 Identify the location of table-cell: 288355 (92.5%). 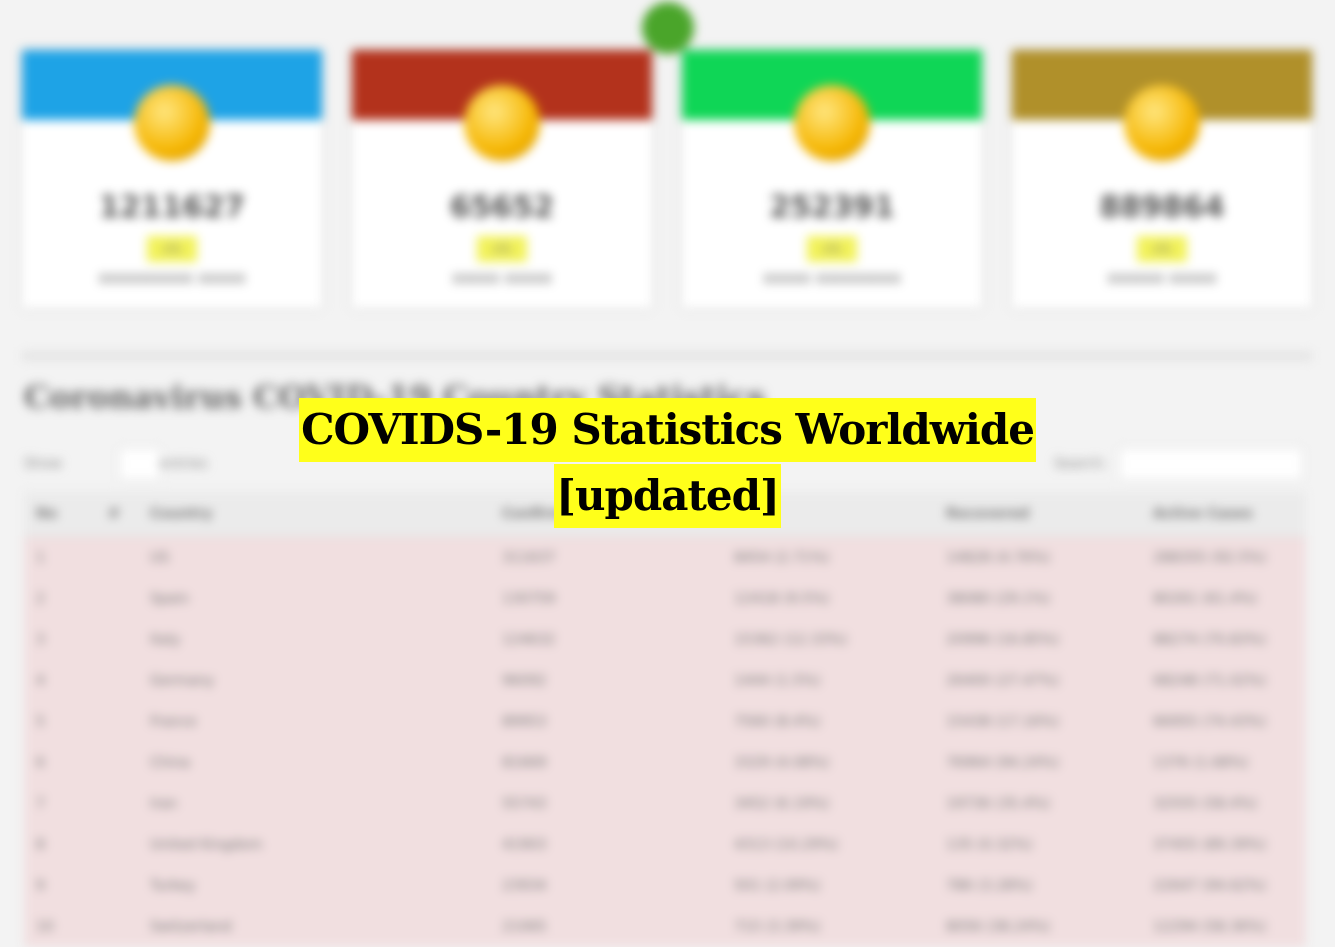
(1223, 557).